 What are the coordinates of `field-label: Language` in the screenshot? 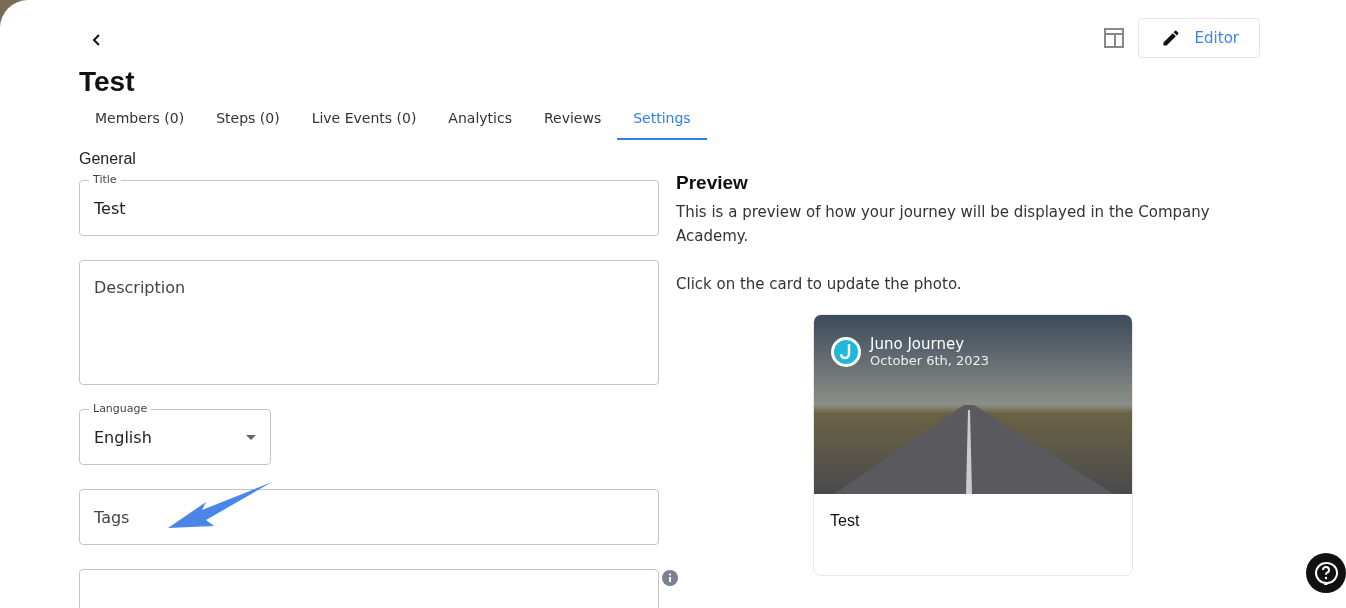 It's located at (120, 409).